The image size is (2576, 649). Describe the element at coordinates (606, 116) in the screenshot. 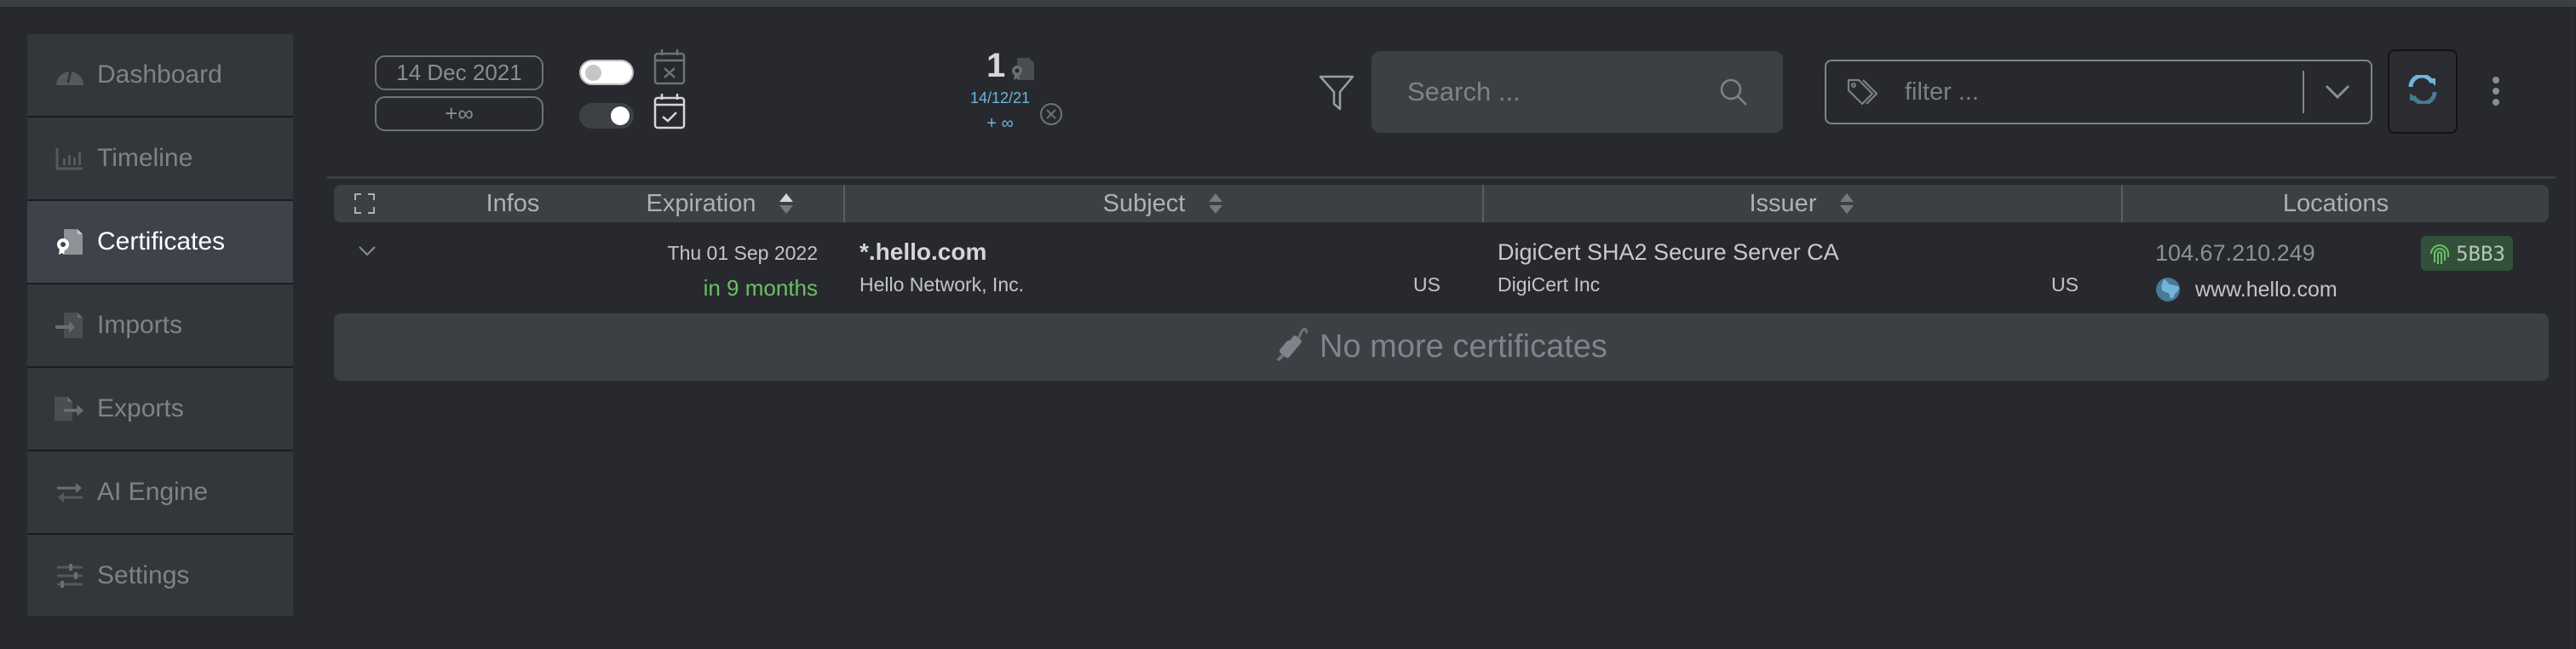

I see `end-date-toggle` at that location.